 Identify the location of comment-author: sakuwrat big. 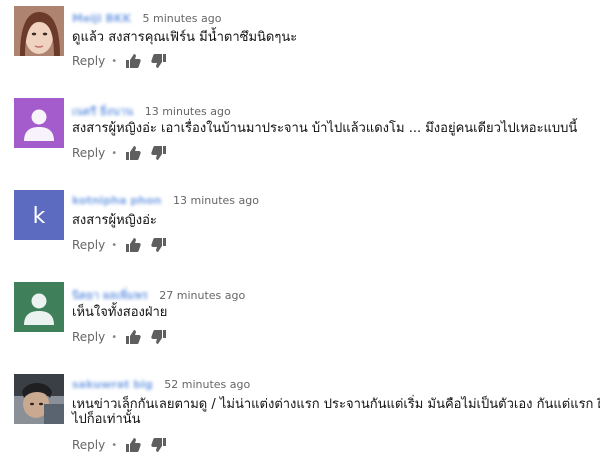
(112, 384).